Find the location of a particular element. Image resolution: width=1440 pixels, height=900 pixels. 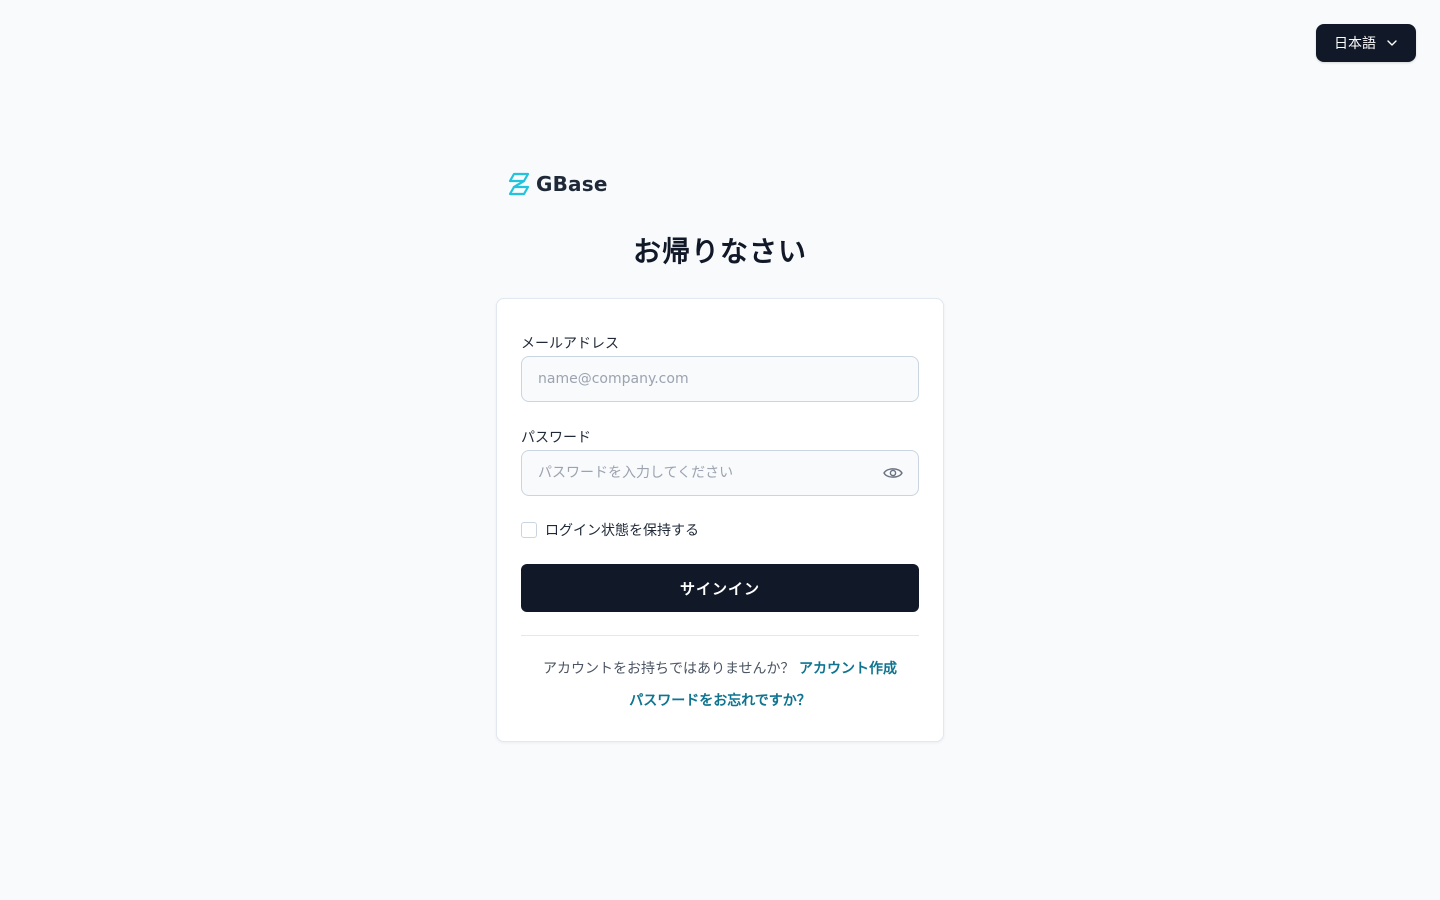

create-account-link: アカウント作成 is located at coordinates (848, 669).